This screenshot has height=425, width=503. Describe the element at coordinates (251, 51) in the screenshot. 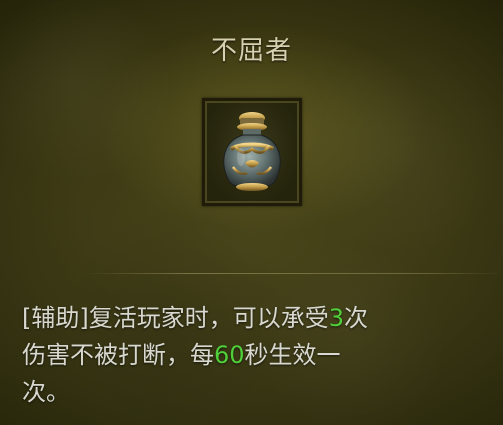

I see `item-title: 不屈者` at that location.